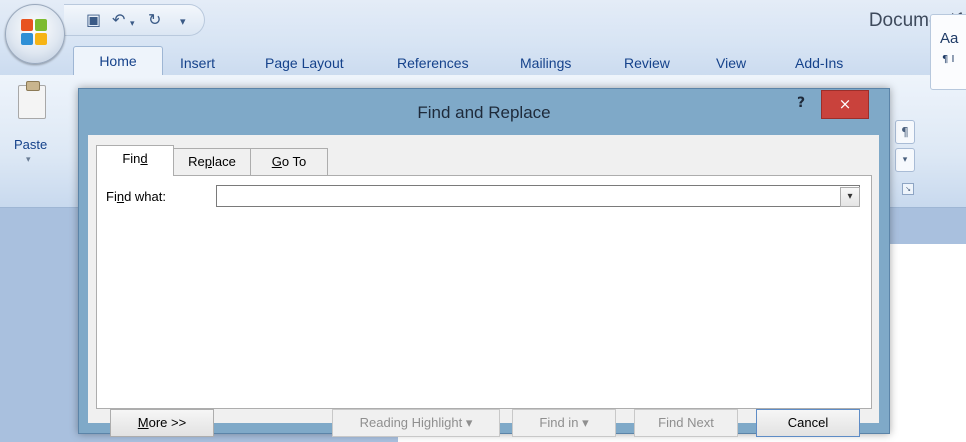 The height and width of the screenshot is (442, 966). I want to click on tab-page-layout: Page Layout, so click(304, 63).